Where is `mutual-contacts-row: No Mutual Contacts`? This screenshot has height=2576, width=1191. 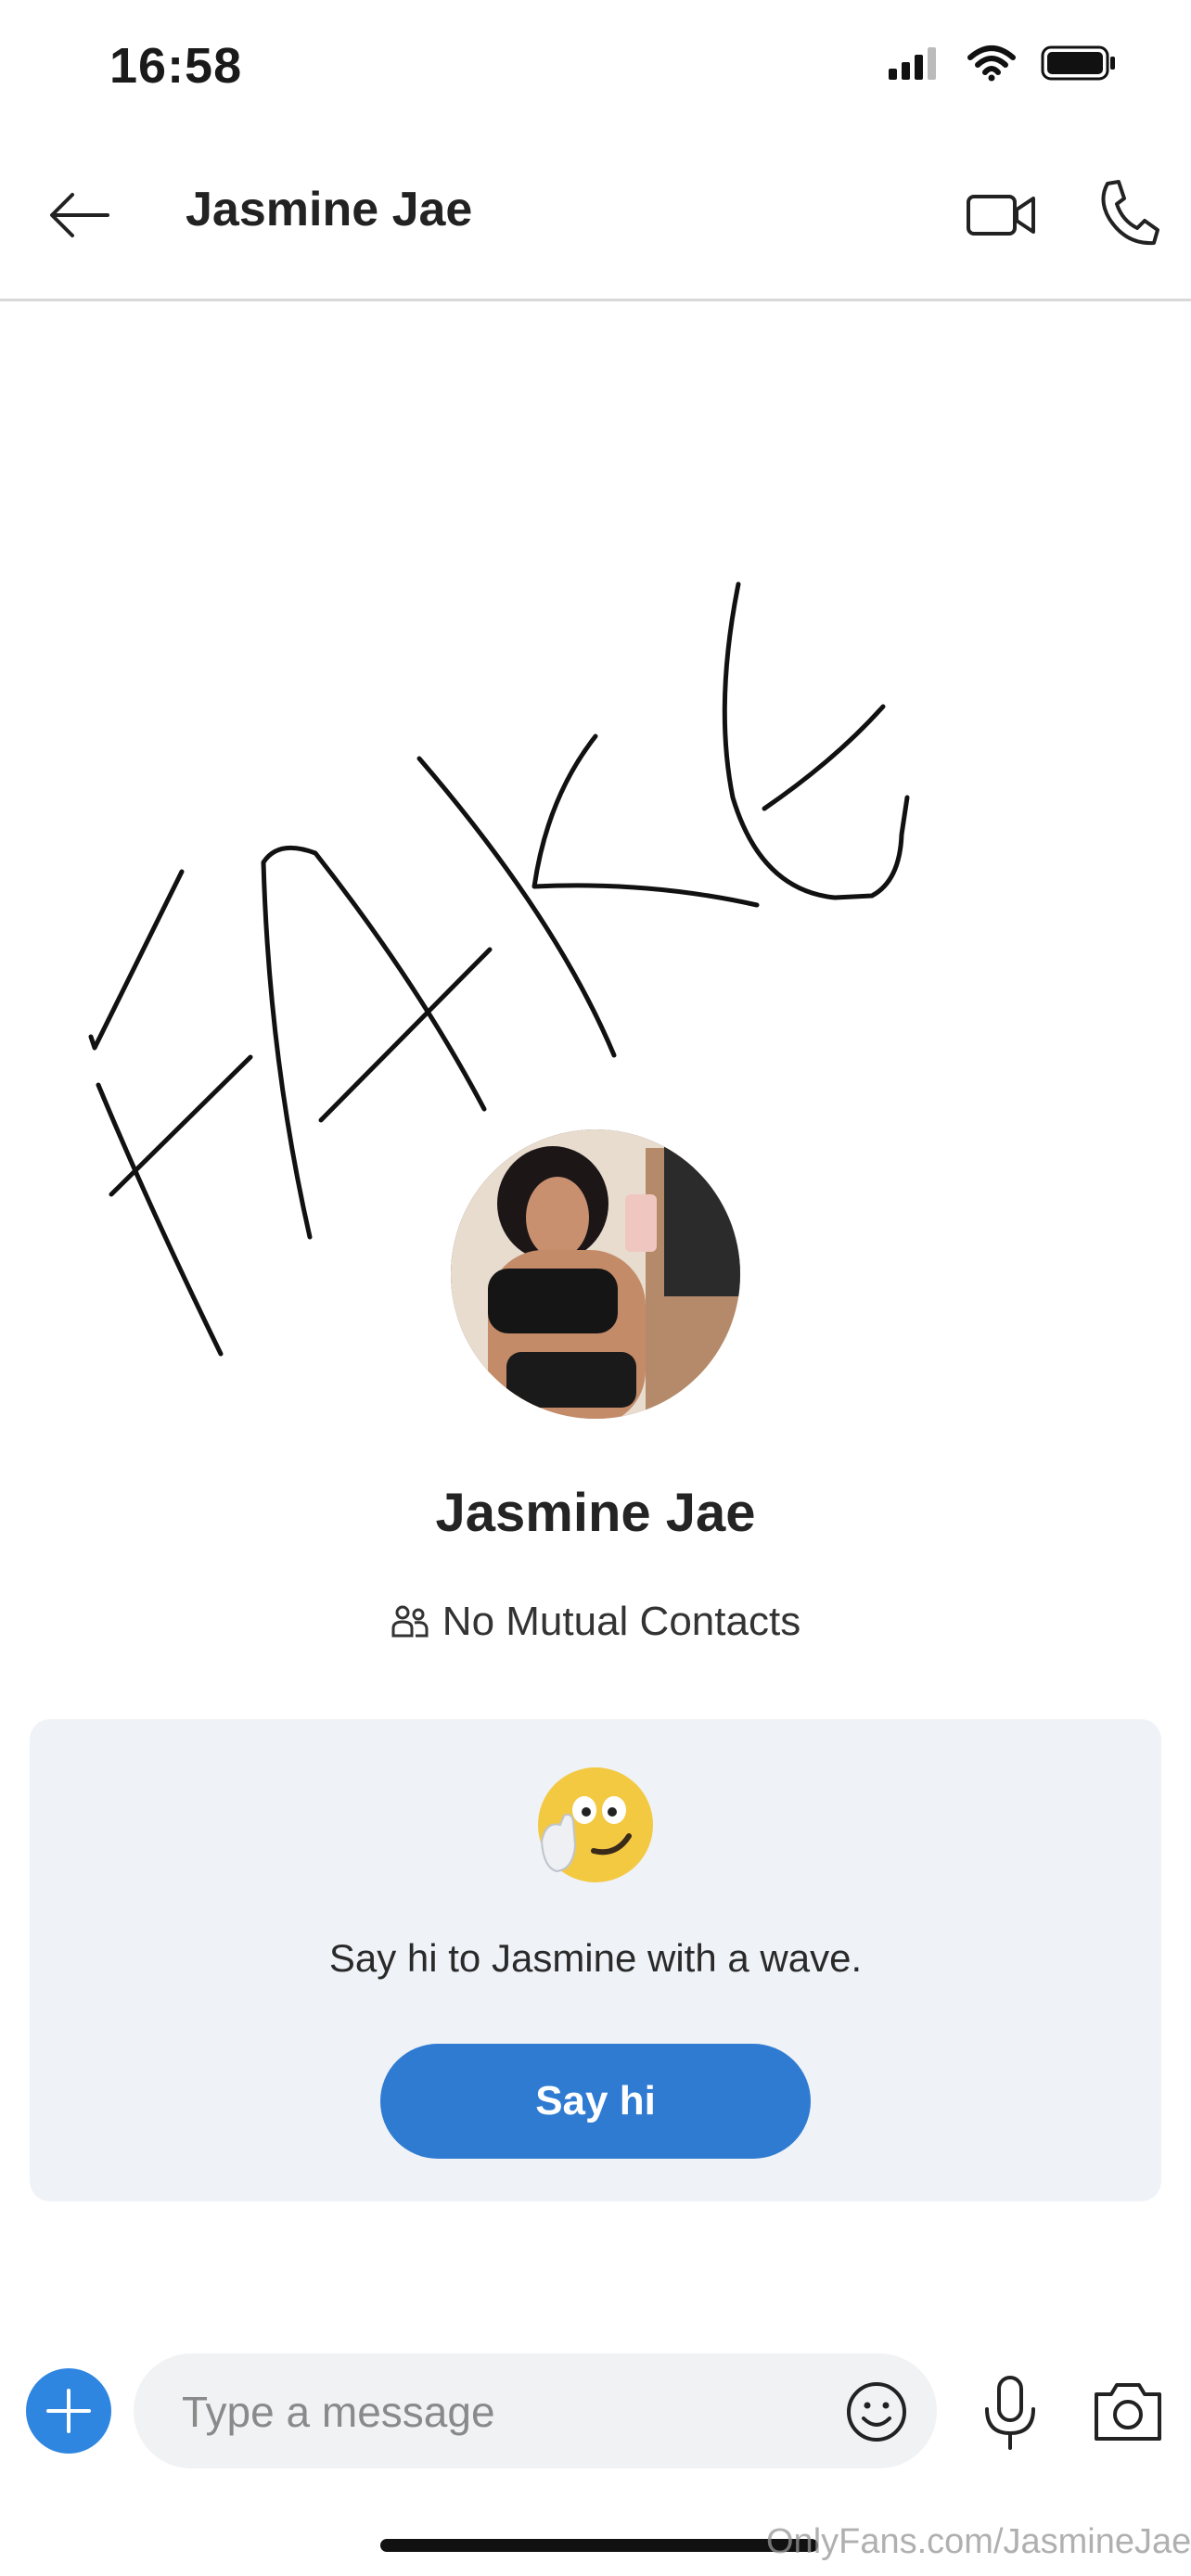
mutual-contacts-row: No Mutual Contacts is located at coordinates (595, 1622).